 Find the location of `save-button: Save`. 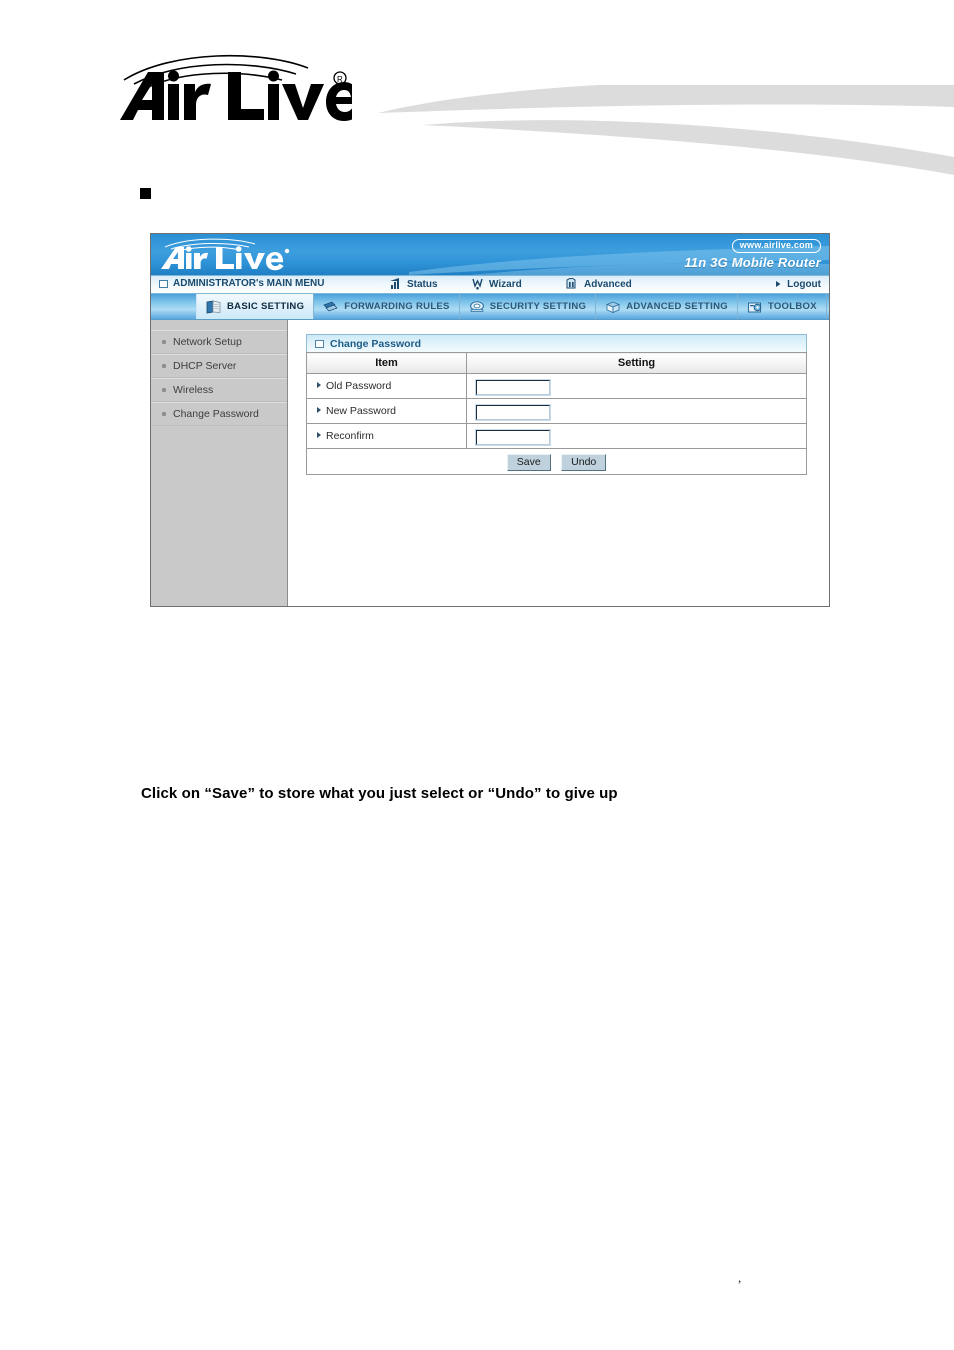

save-button: Save is located at coordinates (528, 462).